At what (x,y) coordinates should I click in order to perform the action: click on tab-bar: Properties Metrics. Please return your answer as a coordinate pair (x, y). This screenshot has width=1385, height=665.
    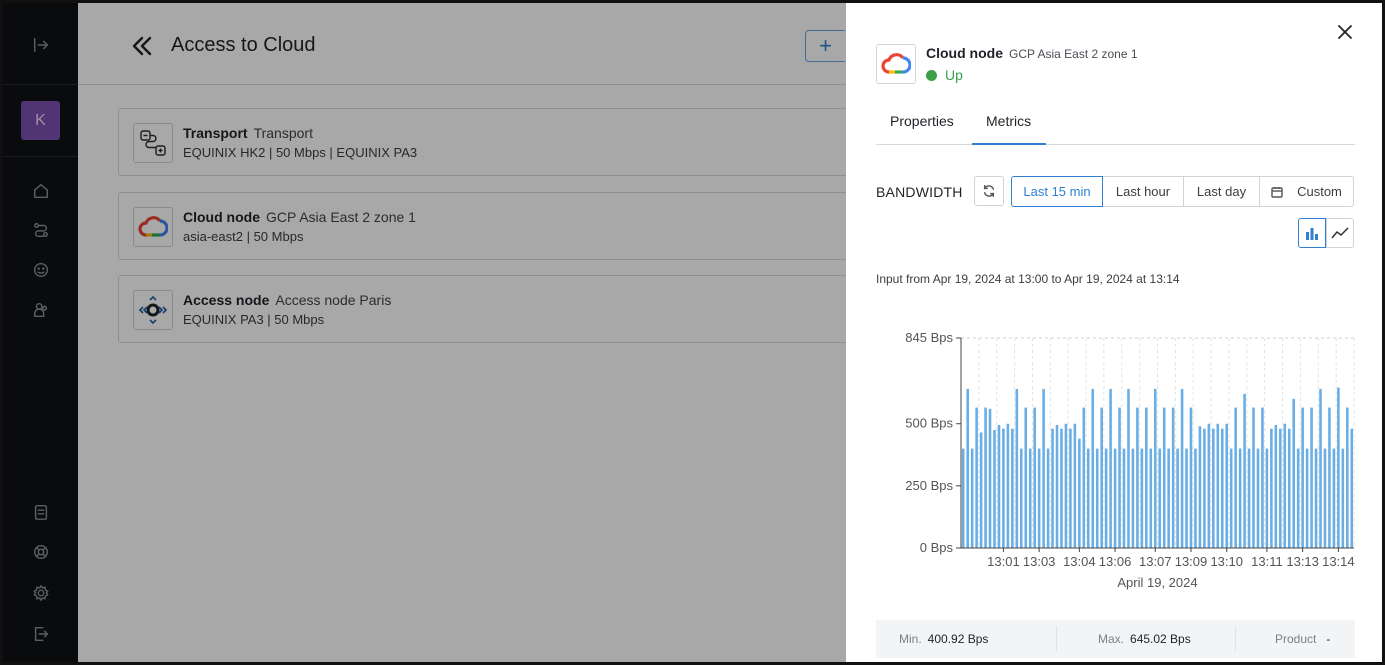
    Looking at the image, I should click on (1115, 125).